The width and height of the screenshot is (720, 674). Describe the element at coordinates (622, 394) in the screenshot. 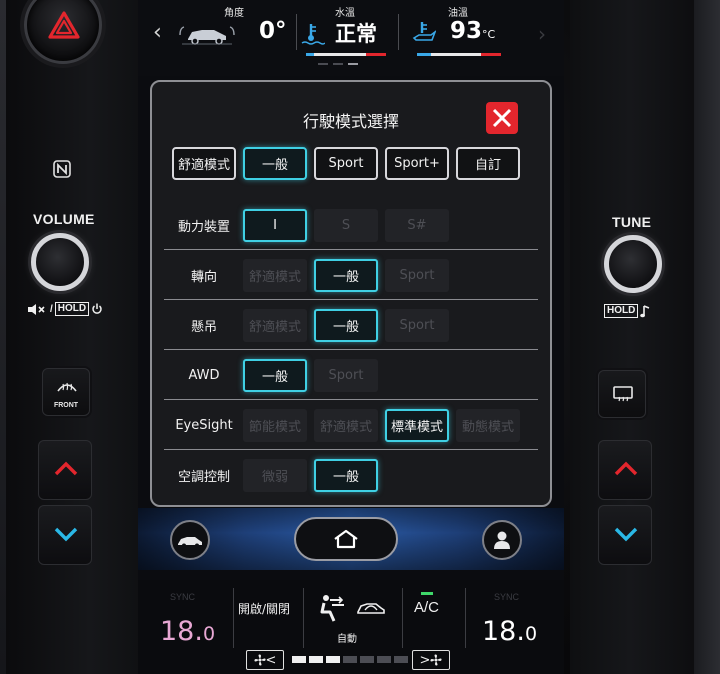

I see `rear-defrost-button` at that location.